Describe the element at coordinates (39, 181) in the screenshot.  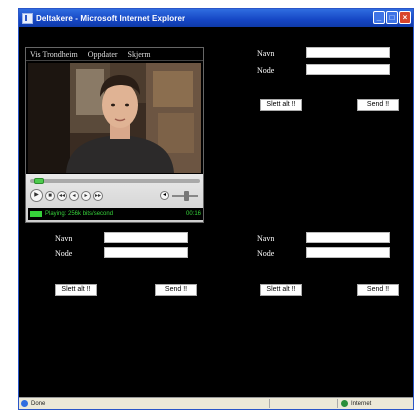
I see `seek-thumb` at that location.